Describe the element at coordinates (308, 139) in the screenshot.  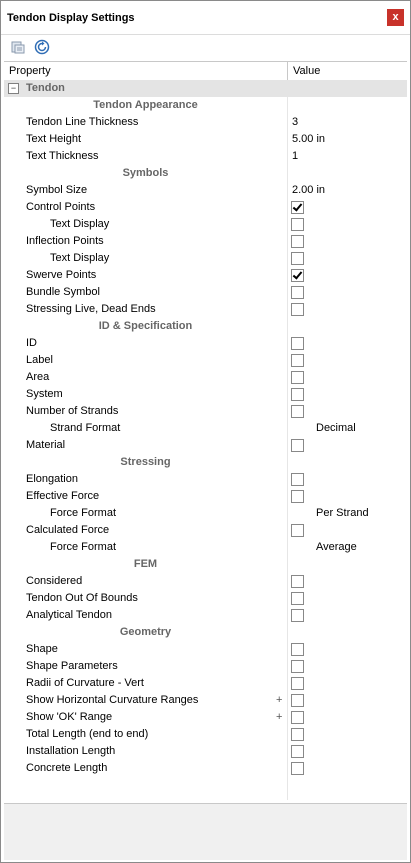
I see `property-value: 5.00 in` at that location.